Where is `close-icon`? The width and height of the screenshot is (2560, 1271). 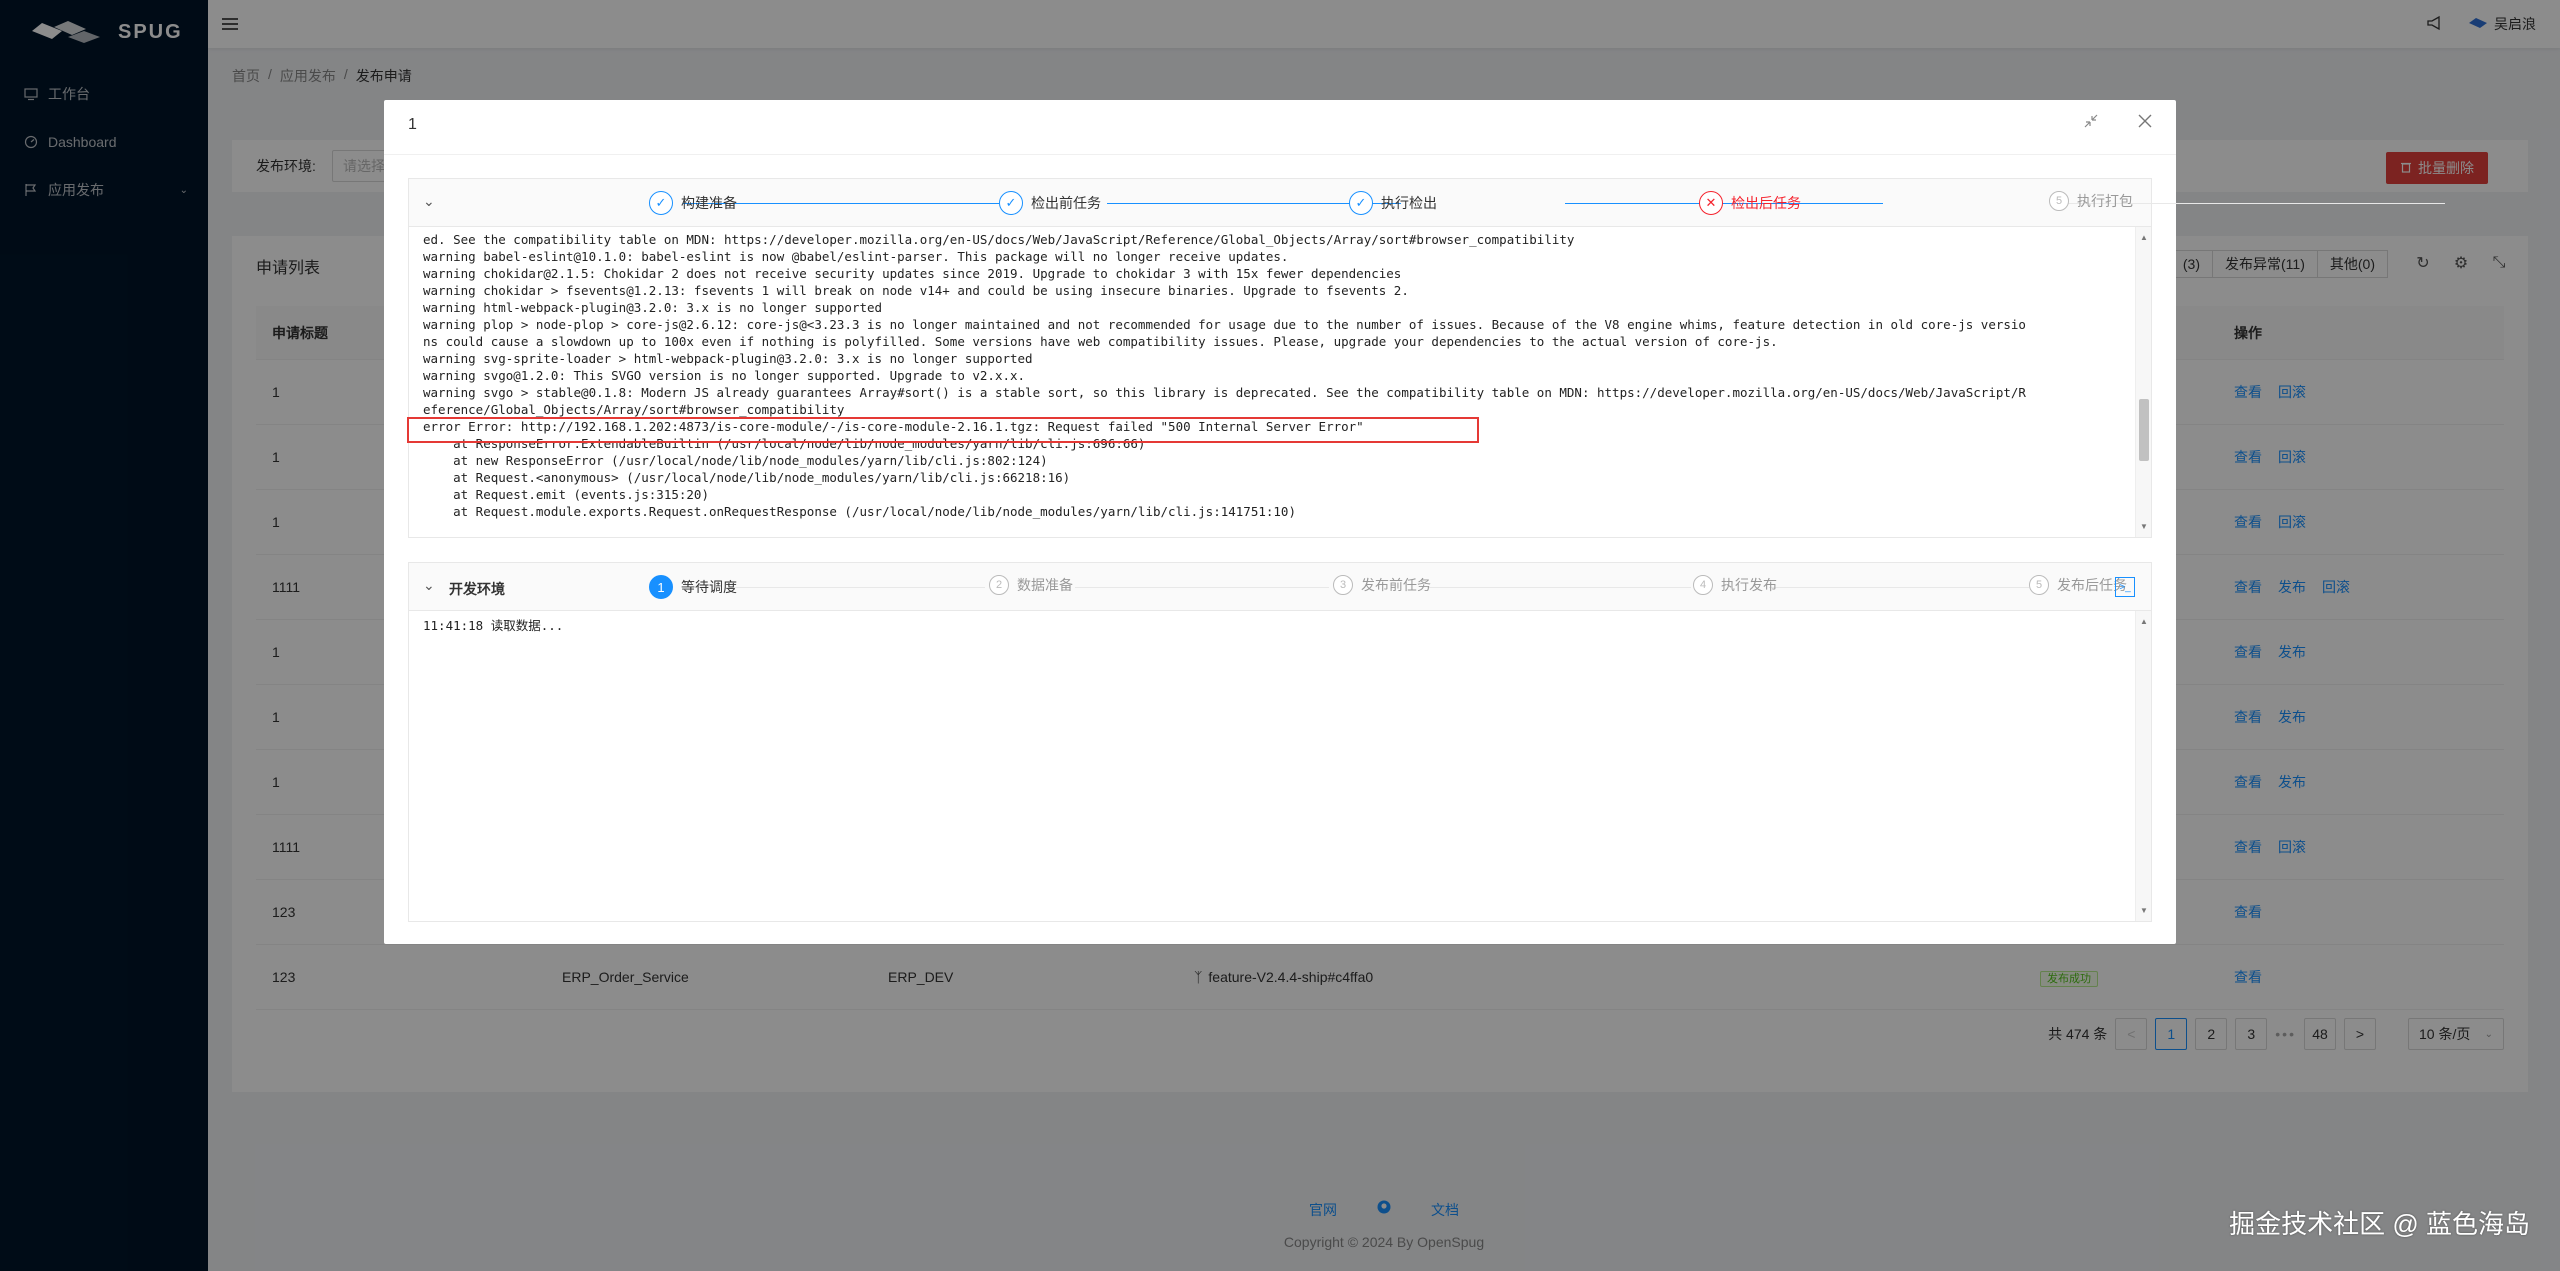 close-icon is located at coordinates (2145, 121).